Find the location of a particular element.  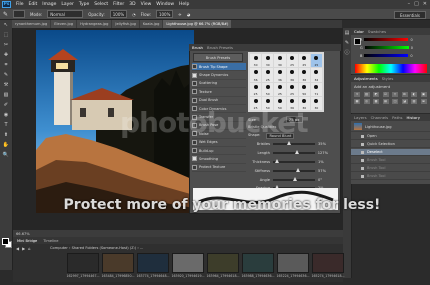

menu-item-window: Window is located at coordinates (165, 4).